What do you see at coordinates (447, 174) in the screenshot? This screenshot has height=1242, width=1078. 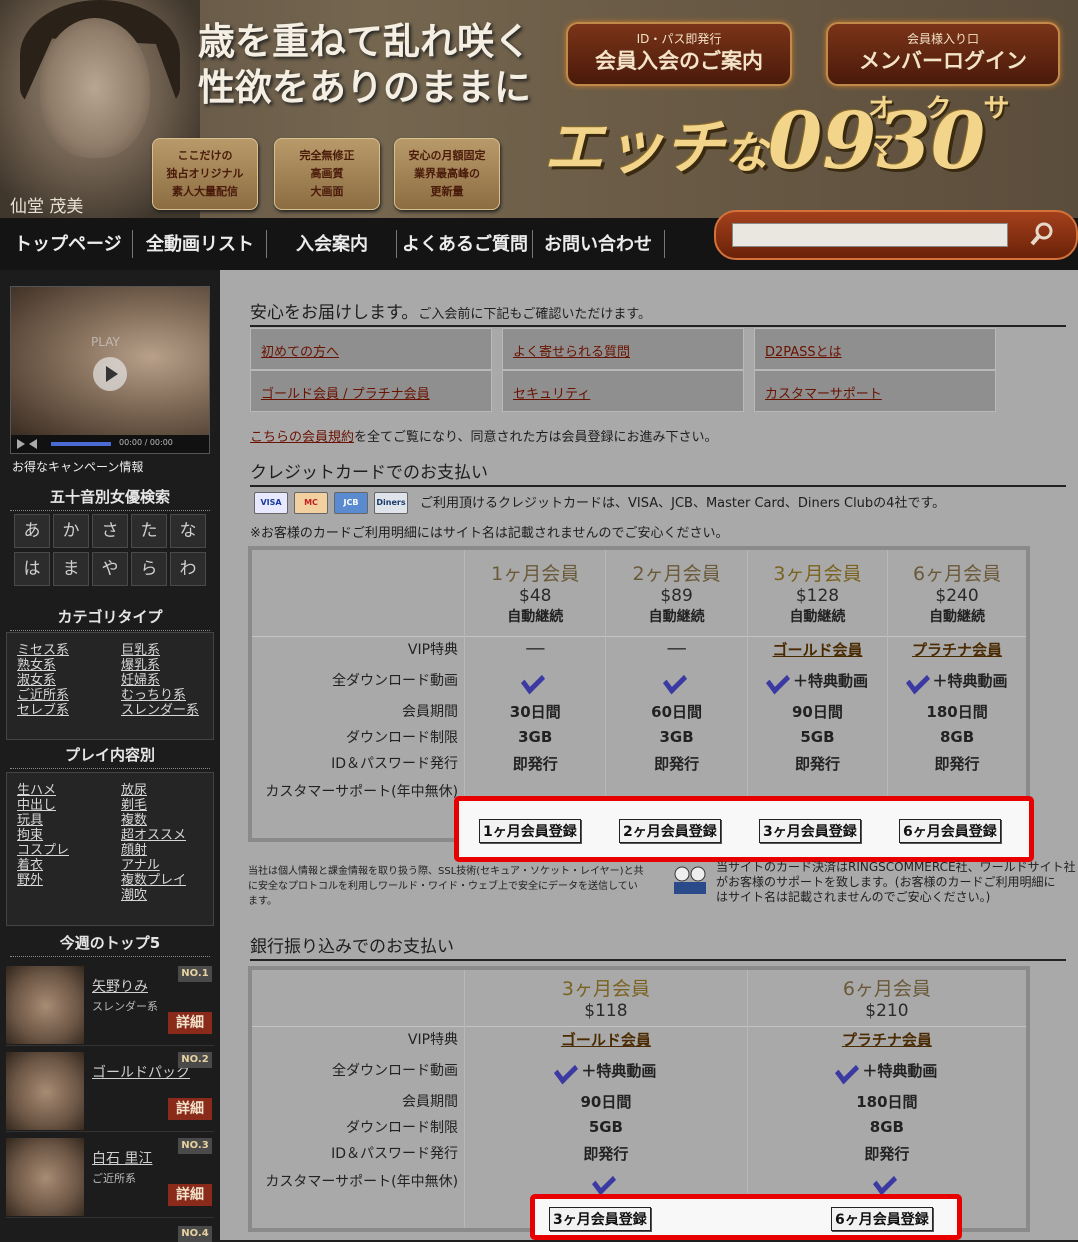 I see `badge-monthly: 安心の月額固定 業界最高峰の 更新量` at bounding box center [447, 174].